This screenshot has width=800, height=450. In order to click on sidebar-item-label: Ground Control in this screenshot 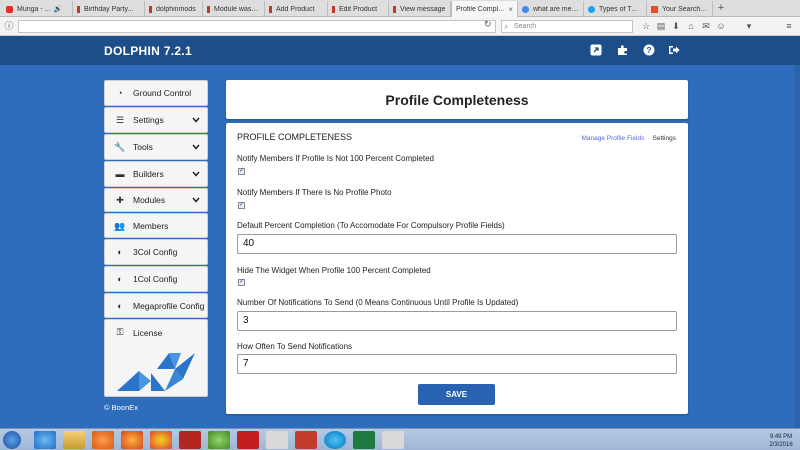, I will do `click(162, 93)`.